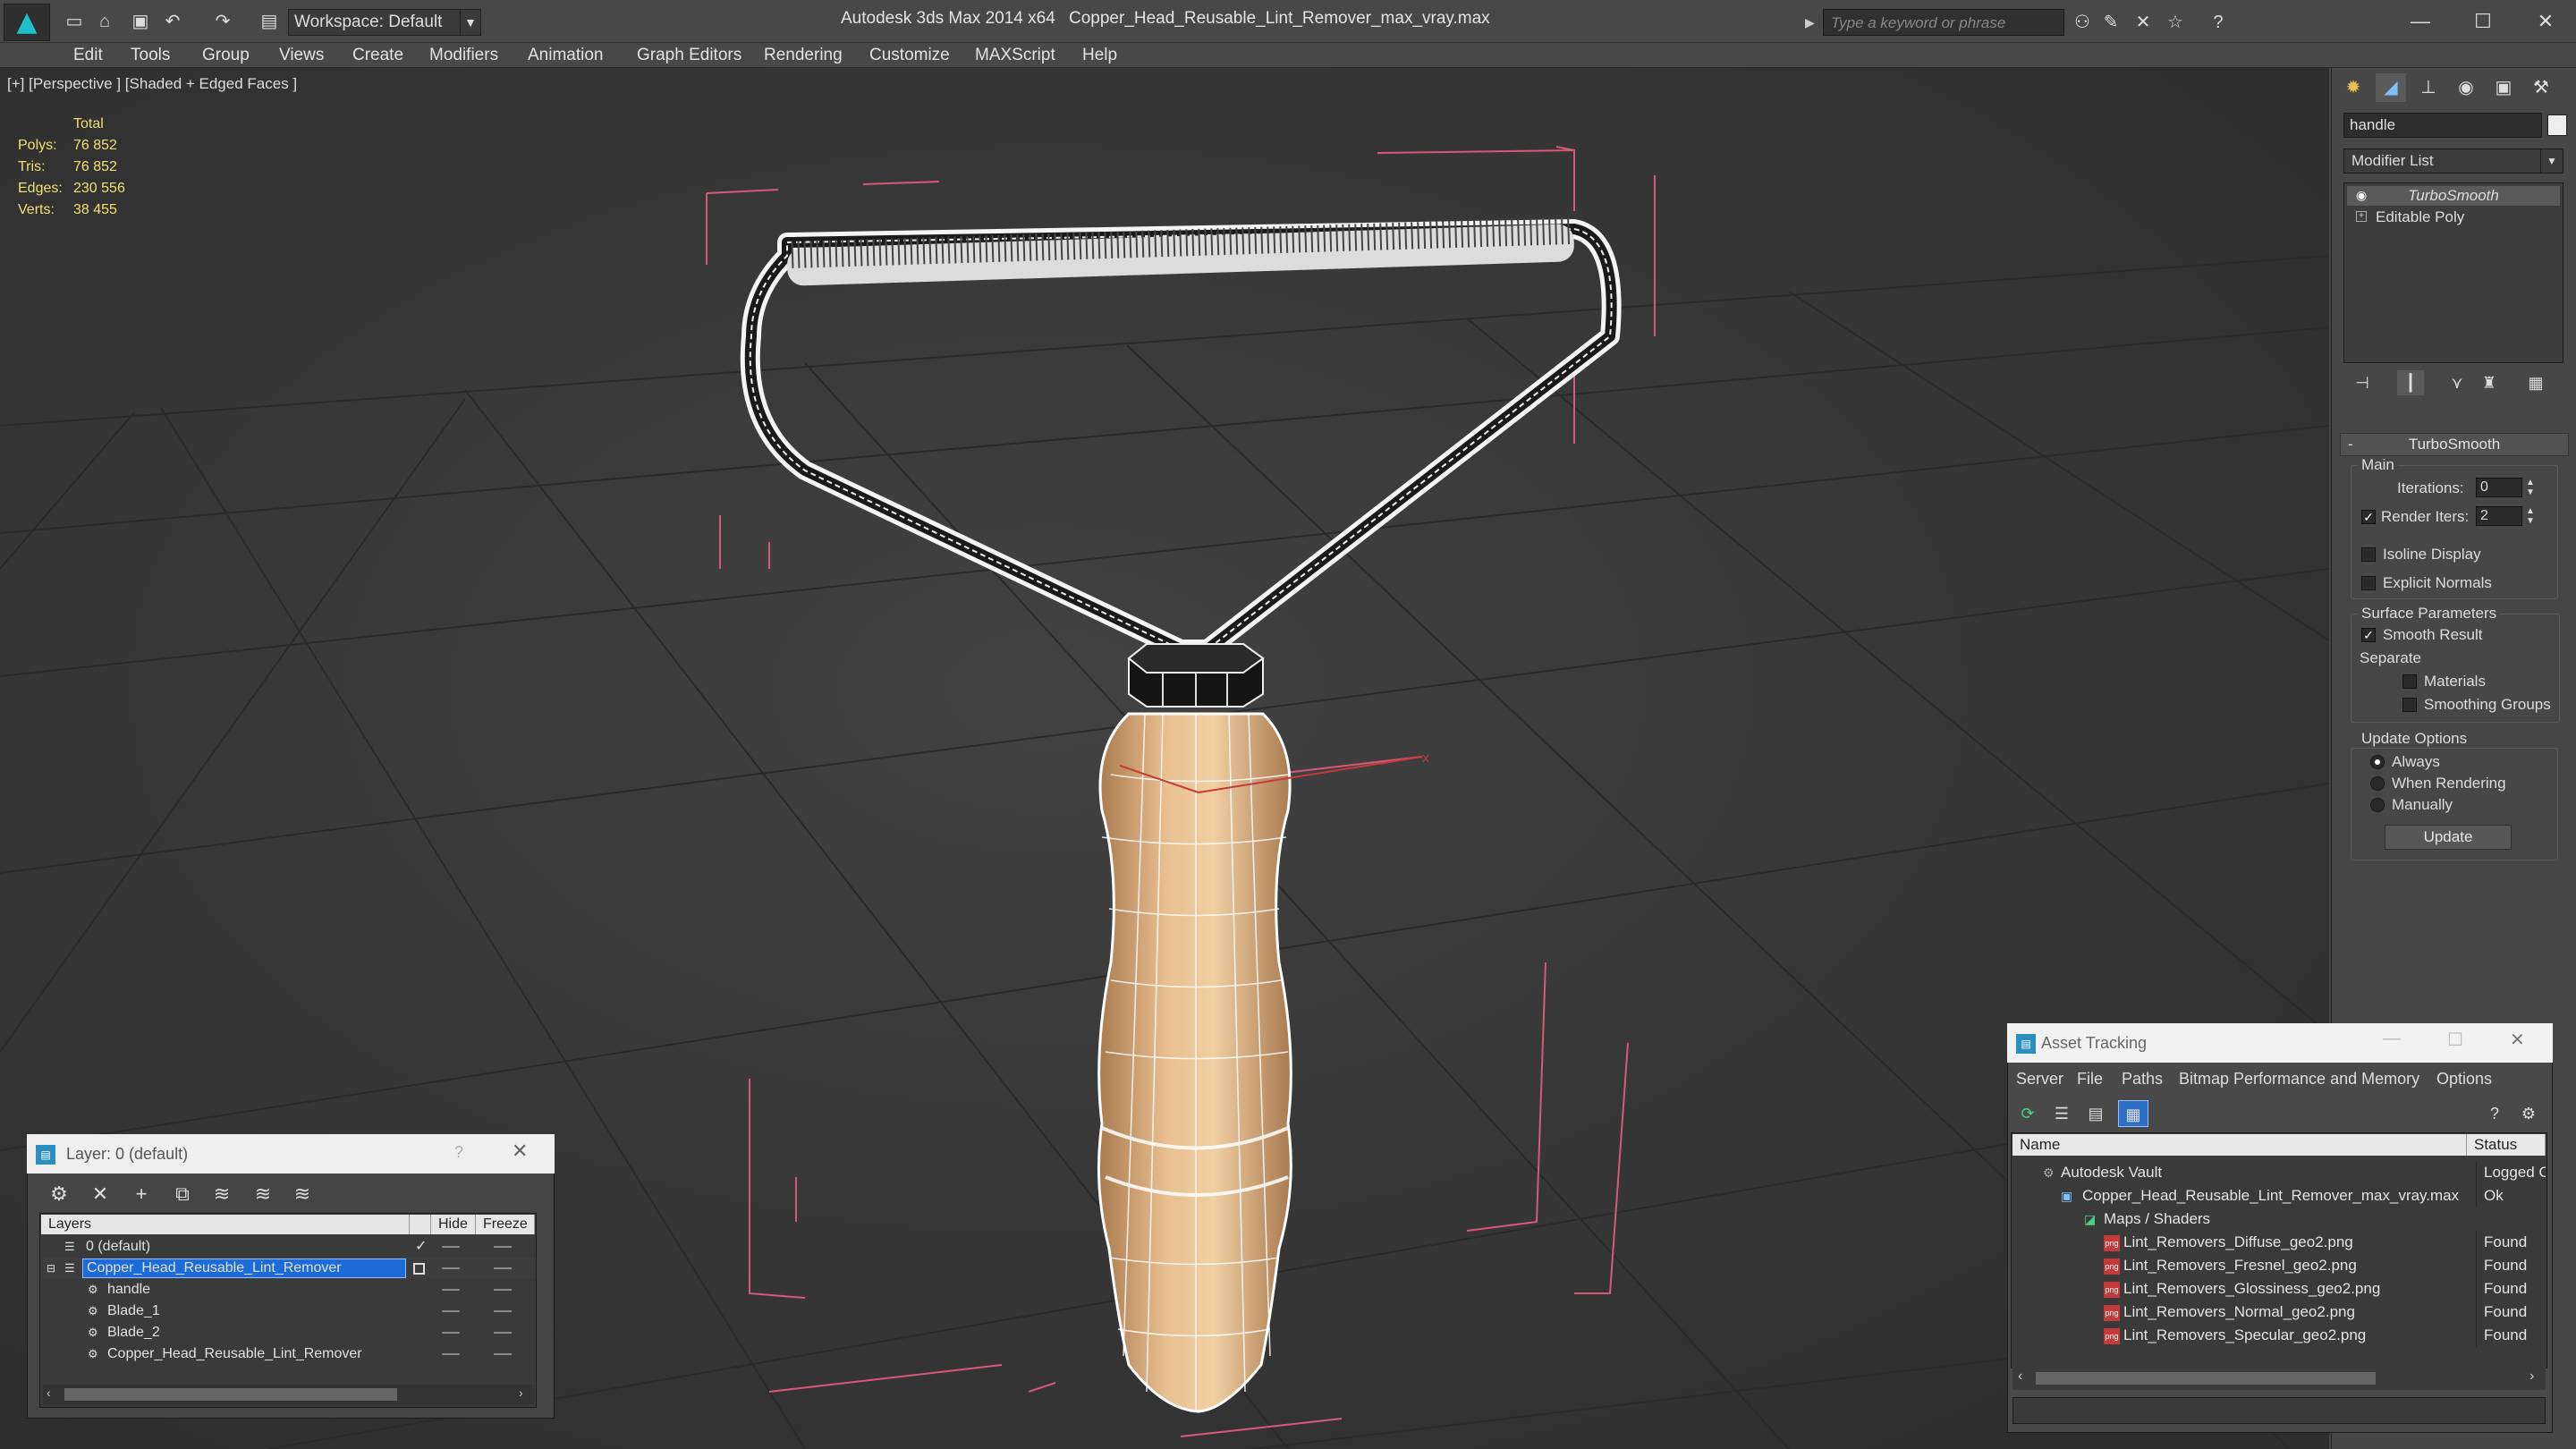  What do you see at coordinates (463, 55) in the screenshot?
I see `menu-modifiers: Modifiers` at bounding box center [463, 55].